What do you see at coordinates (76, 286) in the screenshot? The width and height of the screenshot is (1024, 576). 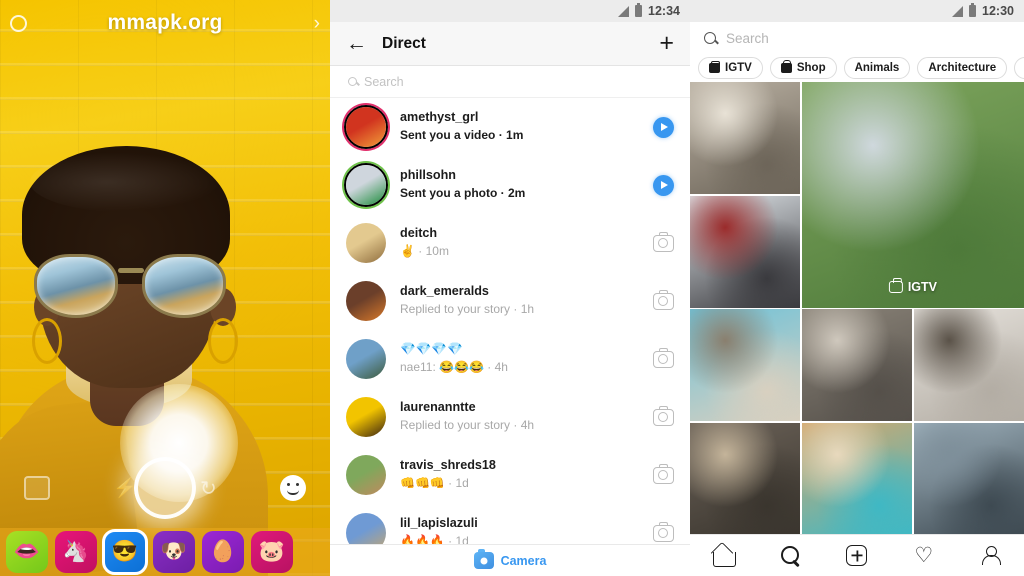 I see `sunglasses-lens-left` at bounding box center [76, 286].